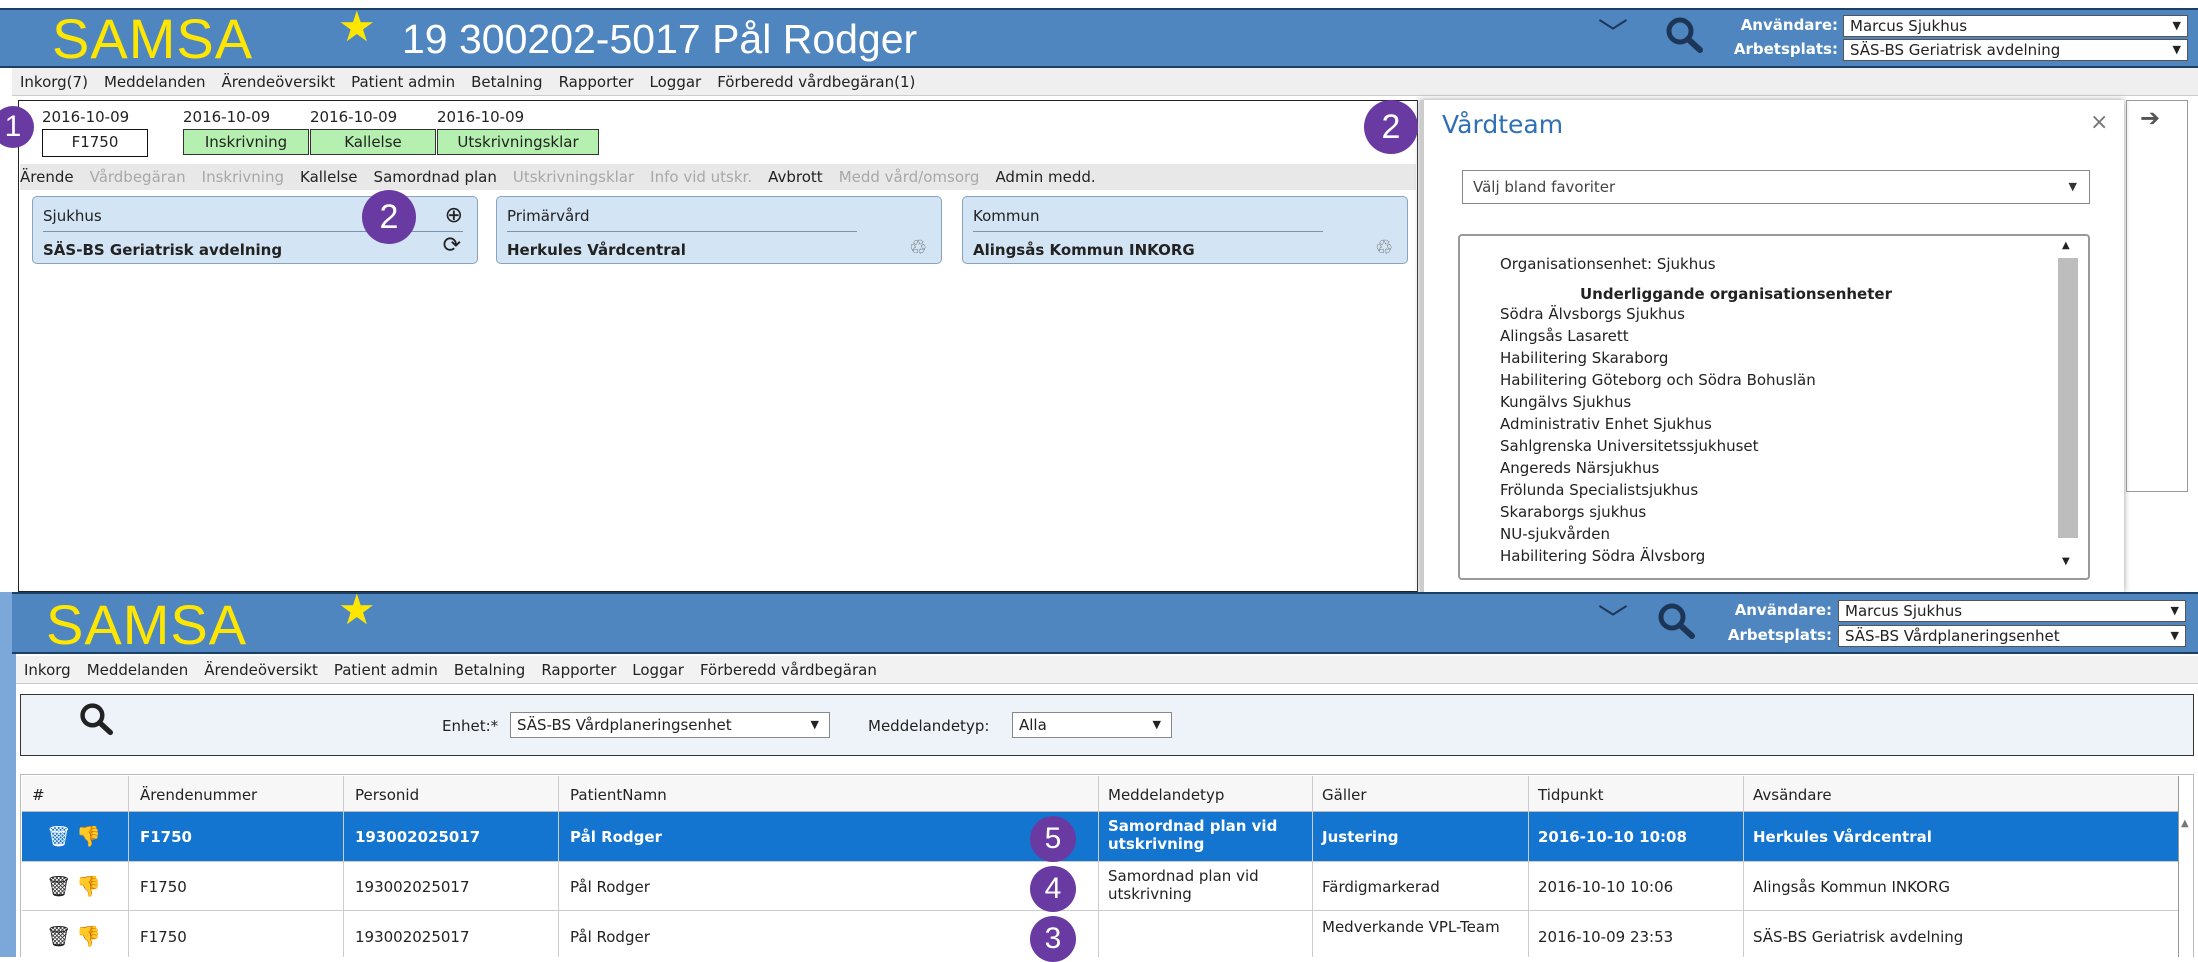 This screenshot has width=2198, height=962. Describe the element at coordinates (95, 143) in the screenshot. I see `case-id-box: F1750` at that location.